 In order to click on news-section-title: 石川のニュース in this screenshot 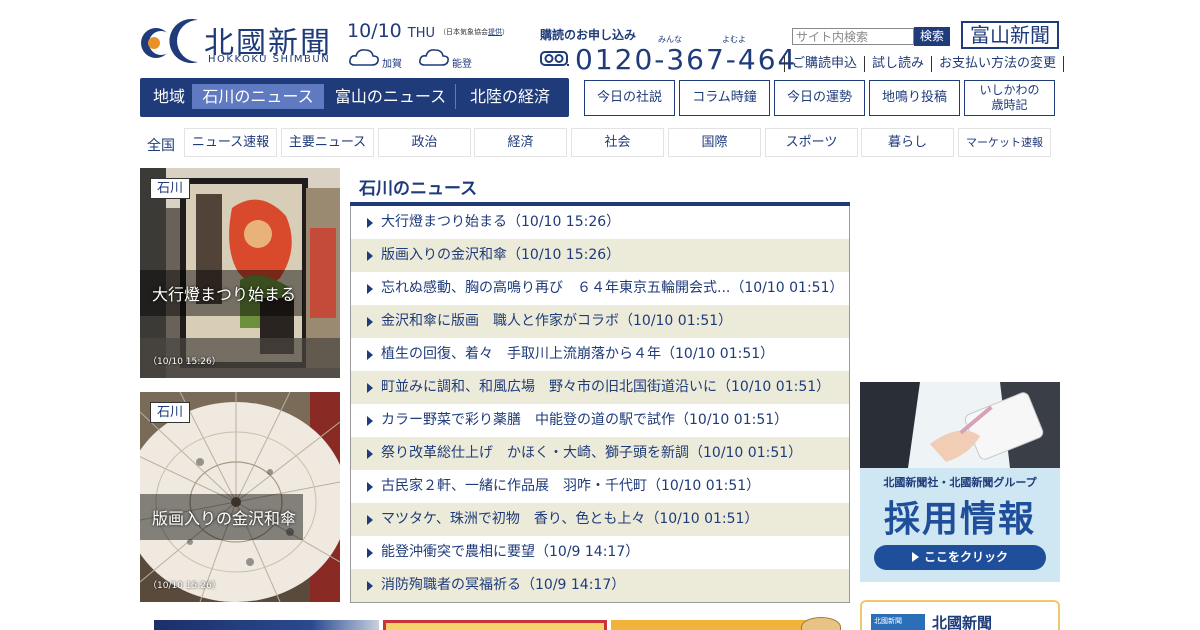, I will do `click(418, 189)`.